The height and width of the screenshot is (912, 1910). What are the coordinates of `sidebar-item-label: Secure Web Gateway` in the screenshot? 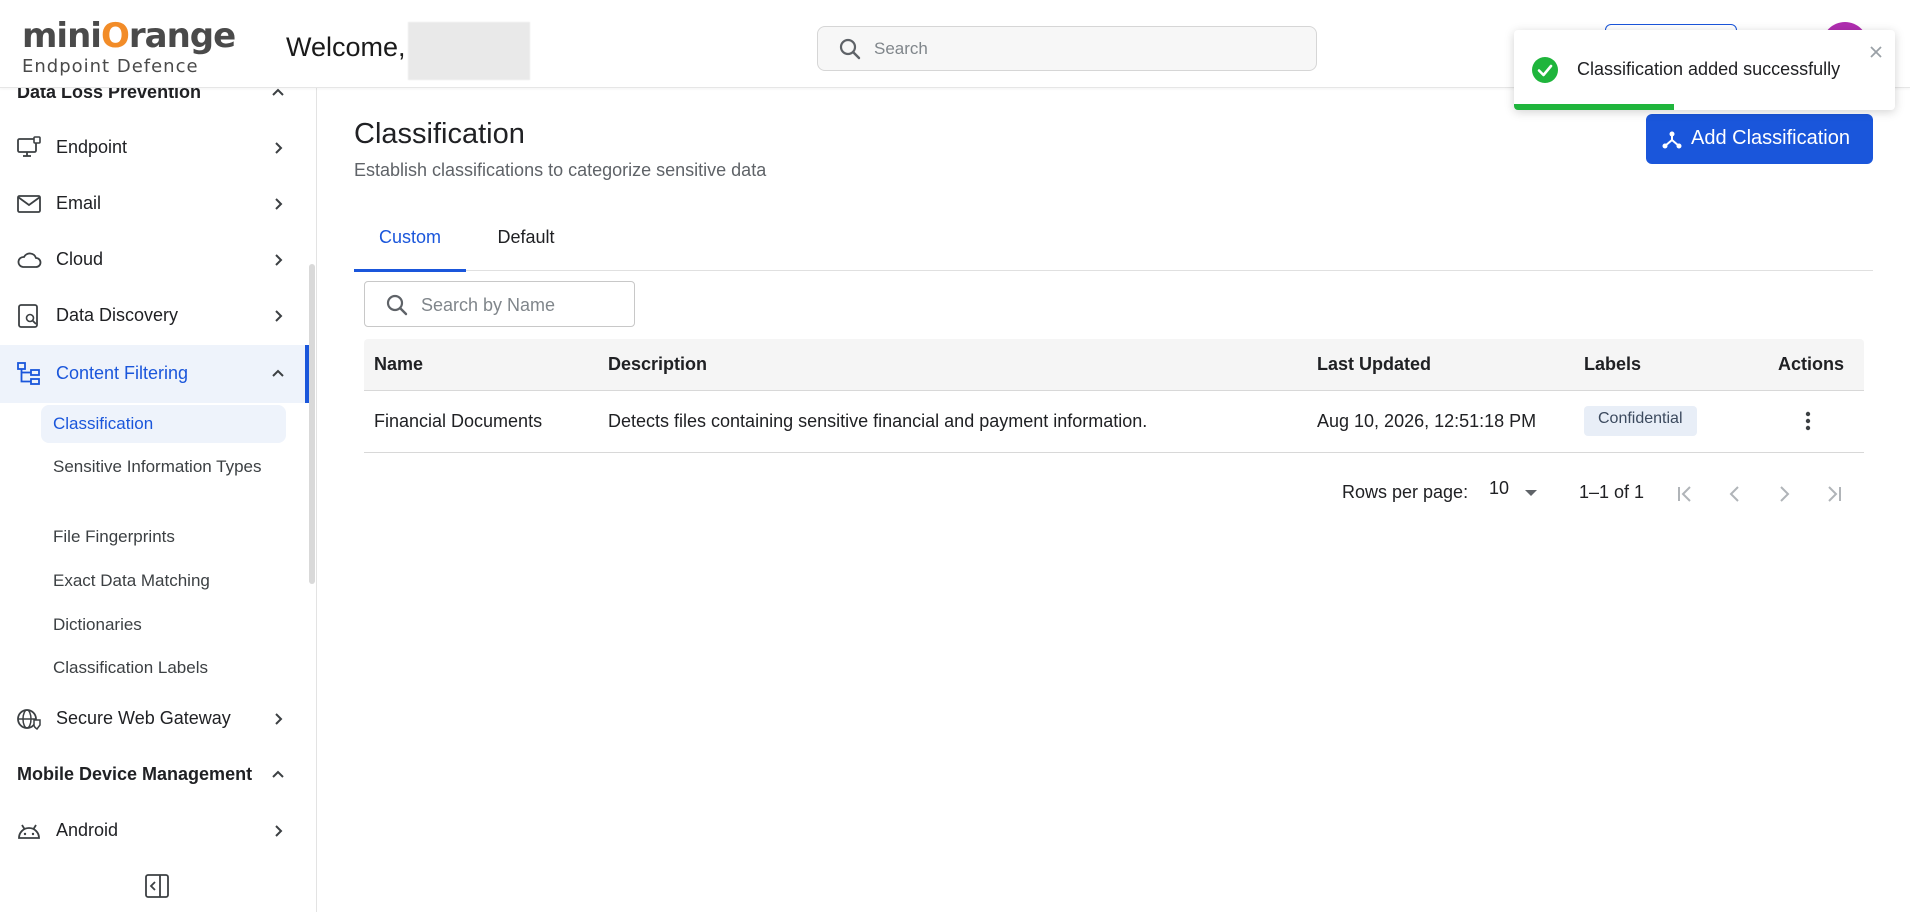 It's located at (143, 718).